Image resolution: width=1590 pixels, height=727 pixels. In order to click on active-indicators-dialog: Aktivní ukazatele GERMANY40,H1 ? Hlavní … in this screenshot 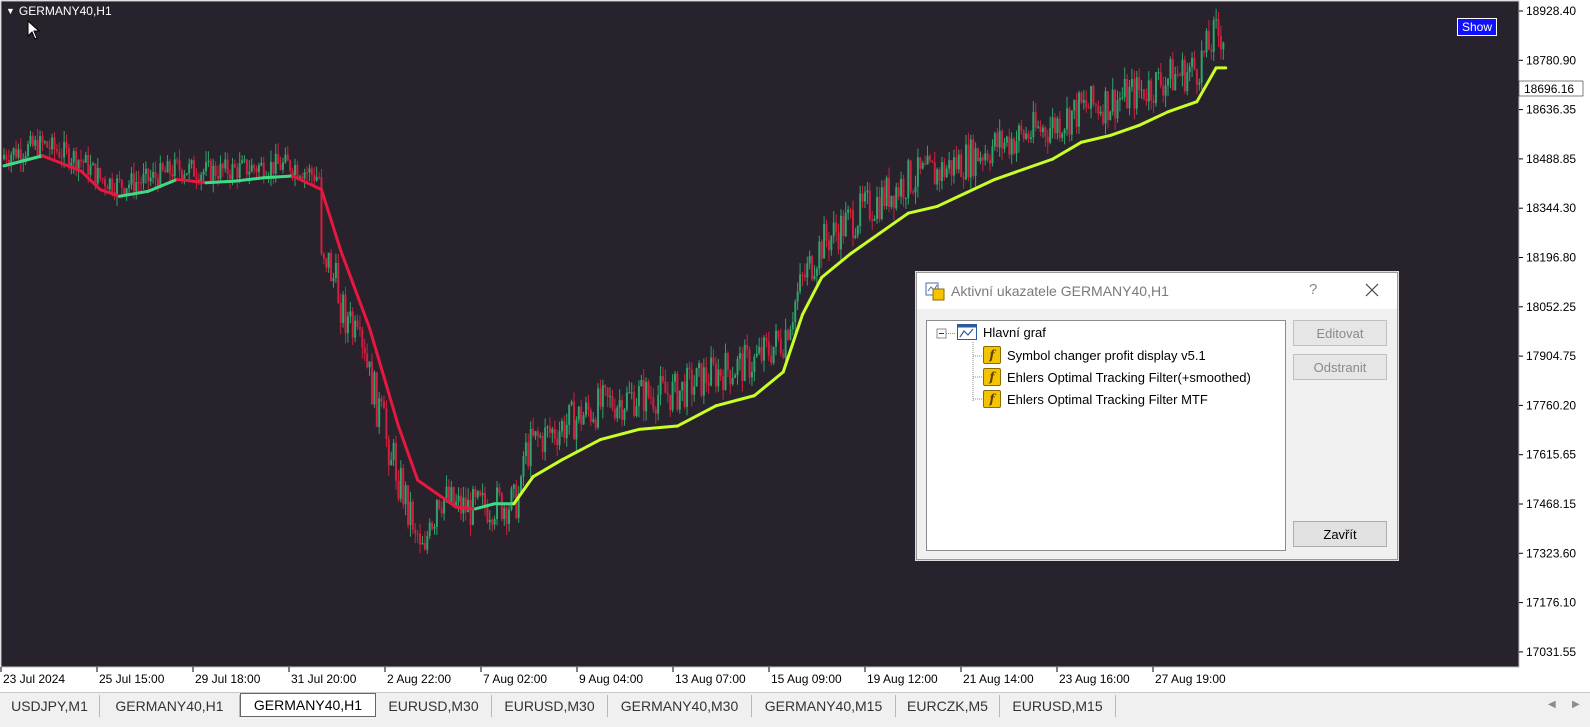, I will do `click(1157, 416)`.